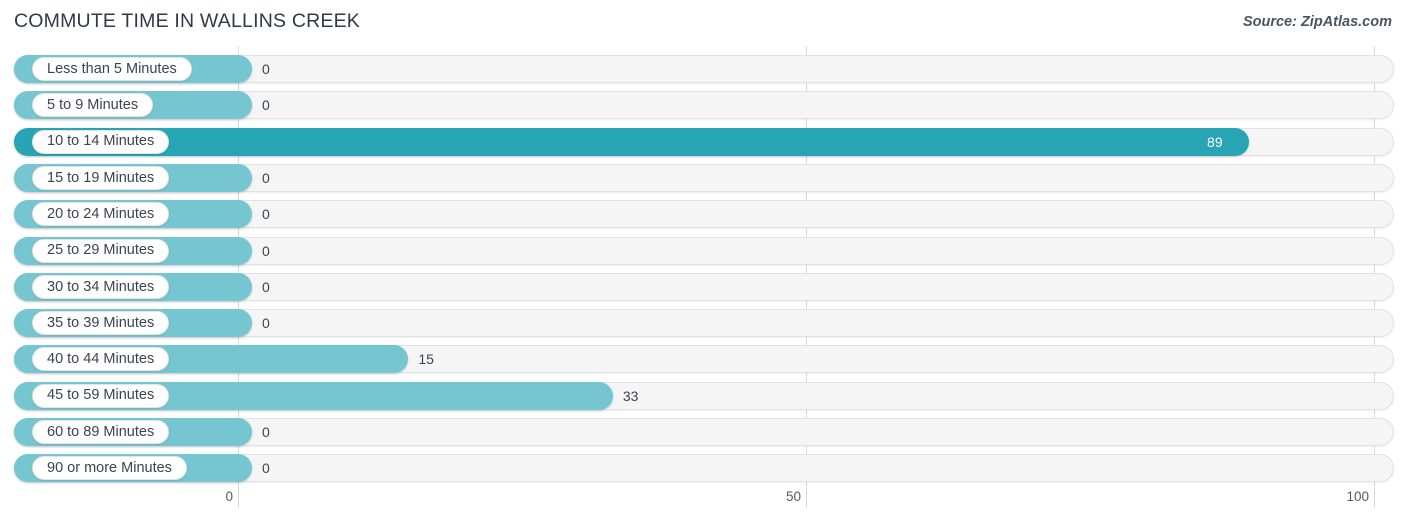 The width and height of the screenshot is (1406, 523). What do you see at coordinates (704, 432) in the screenshot?
I see `bar-row: 60 to 89 Minutes 0` at bounding box center [704, 432].